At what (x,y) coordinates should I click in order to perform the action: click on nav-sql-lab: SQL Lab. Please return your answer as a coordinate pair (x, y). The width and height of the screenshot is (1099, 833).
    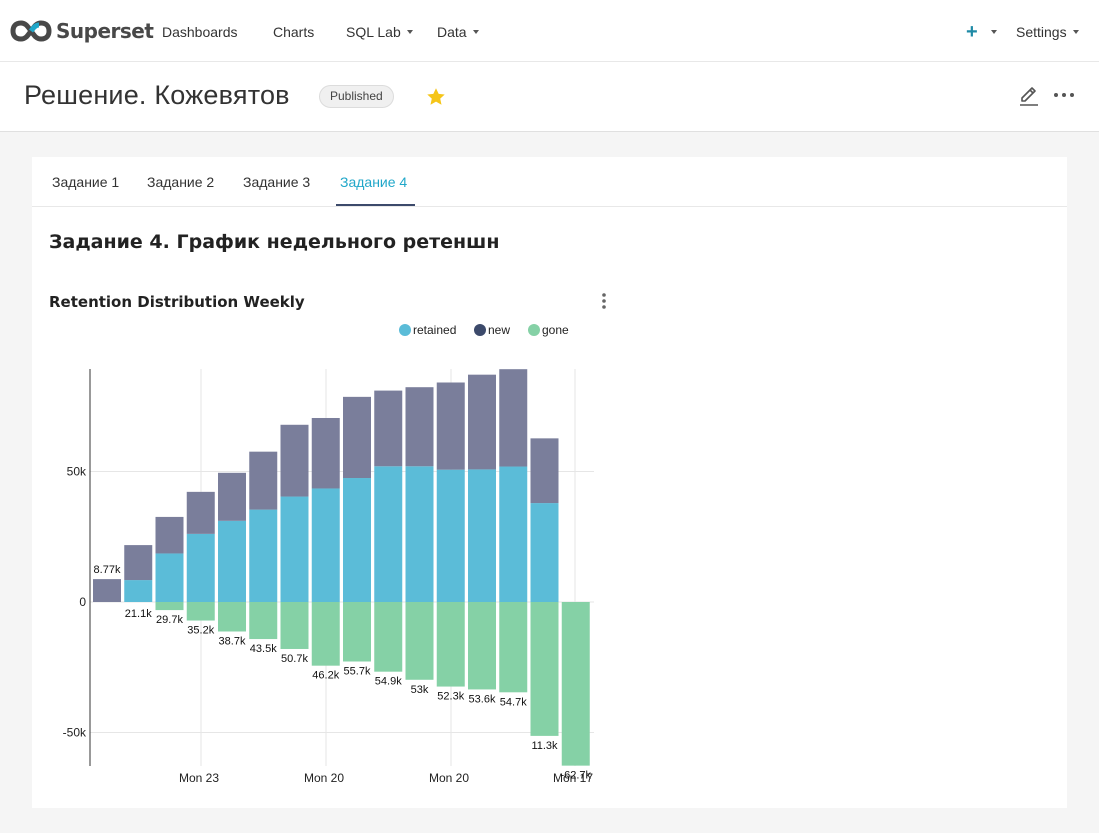
    Looking at the image, I should click on (379, 32).